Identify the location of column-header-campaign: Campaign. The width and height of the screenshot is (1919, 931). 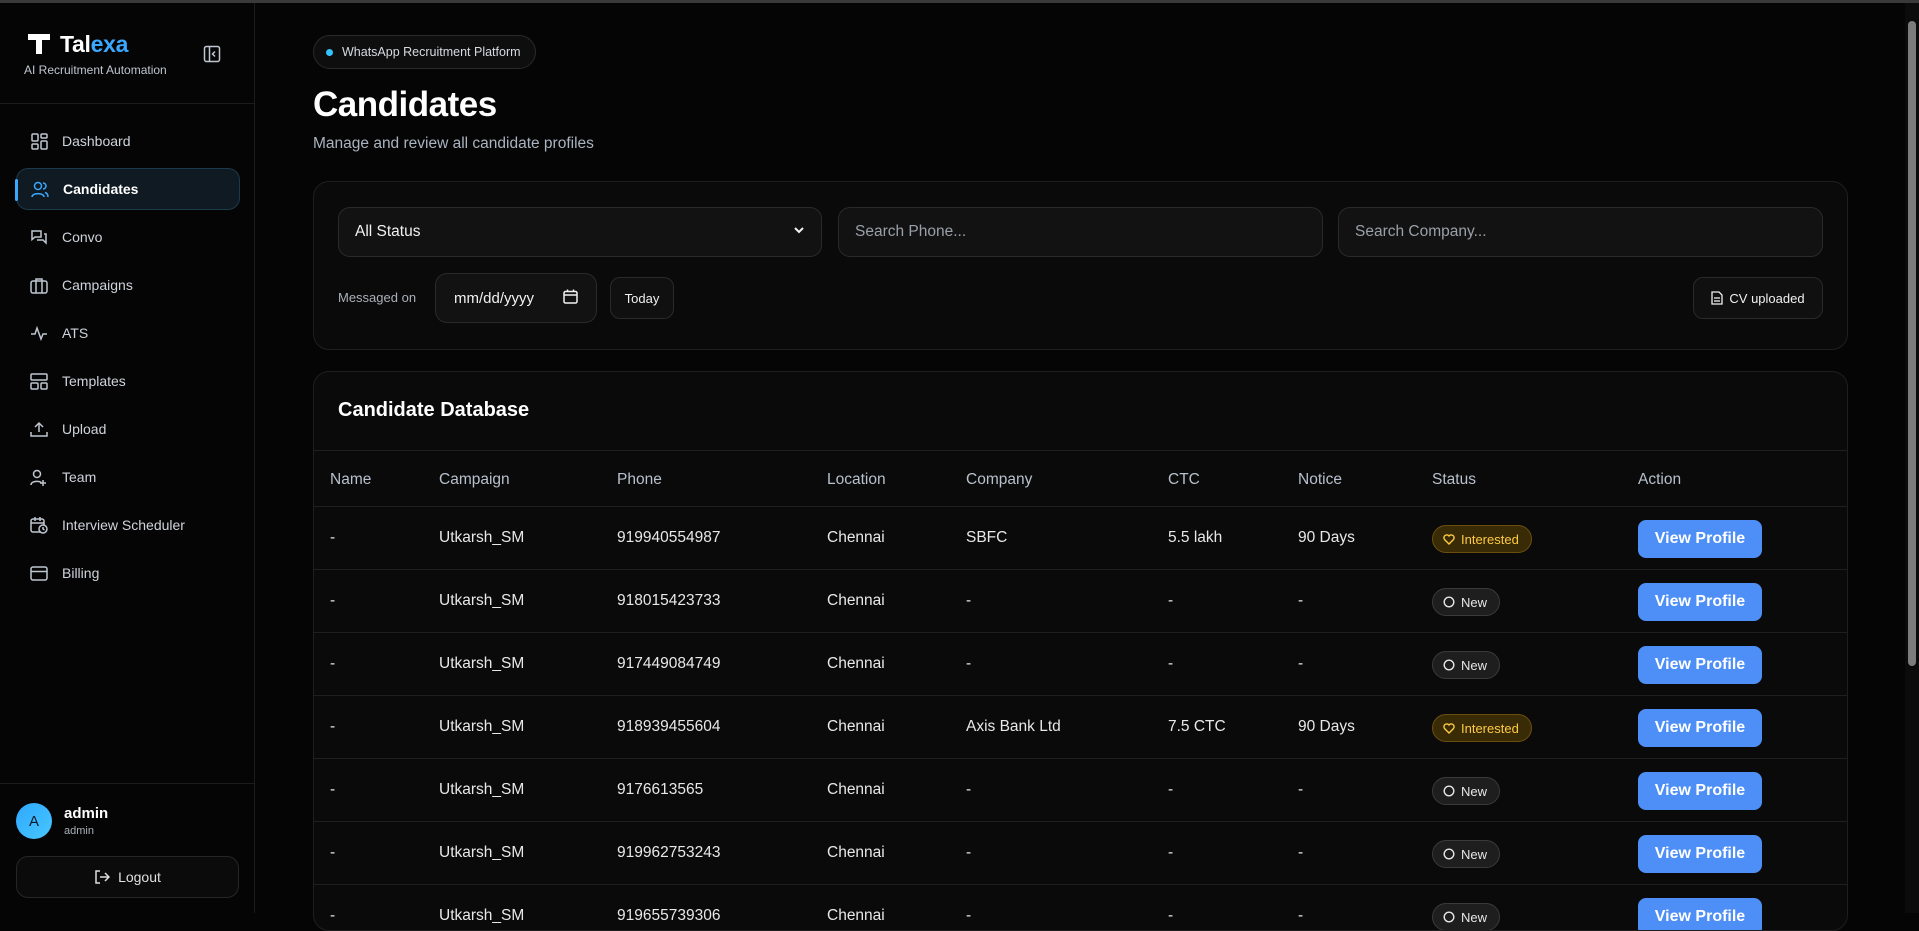
(474, 479).